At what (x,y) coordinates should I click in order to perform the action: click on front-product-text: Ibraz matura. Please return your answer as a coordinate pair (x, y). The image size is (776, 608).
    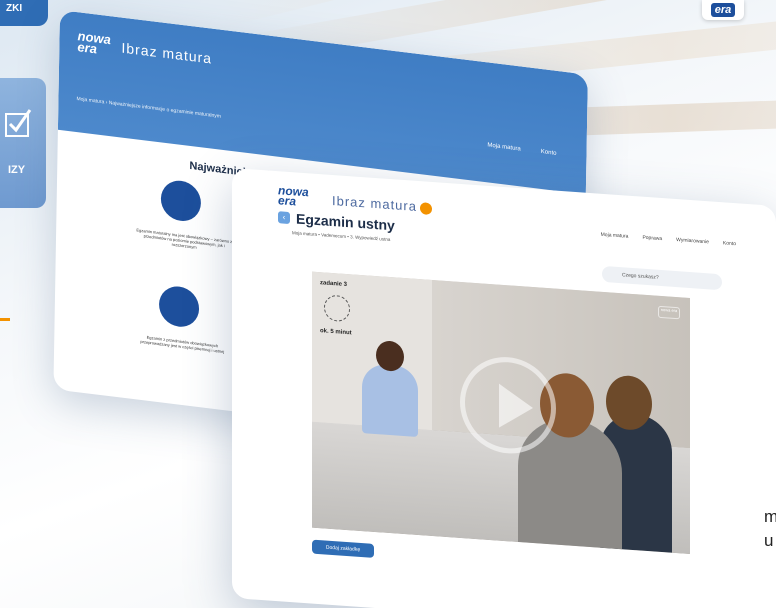
    Looking at the image, I should click on (374, 203).